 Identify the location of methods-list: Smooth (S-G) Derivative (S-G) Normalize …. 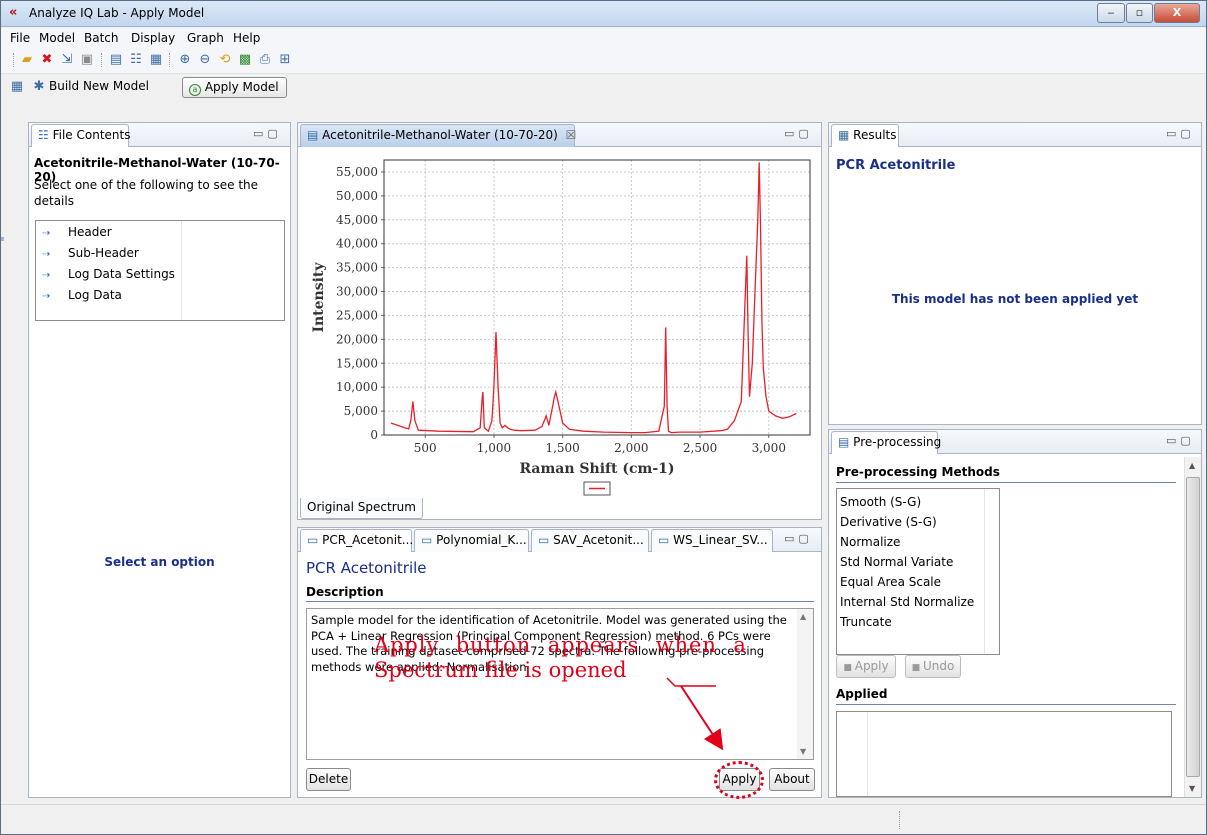
(918, 571).